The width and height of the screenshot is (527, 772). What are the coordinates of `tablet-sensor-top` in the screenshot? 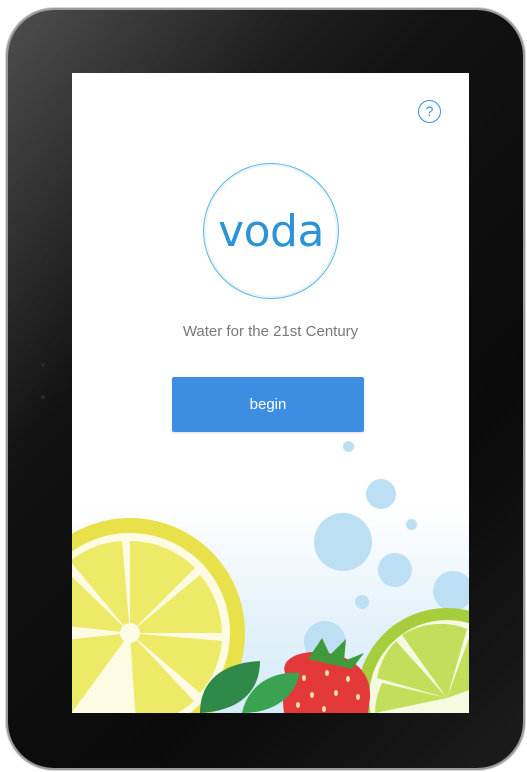 It's located at (43, 365).